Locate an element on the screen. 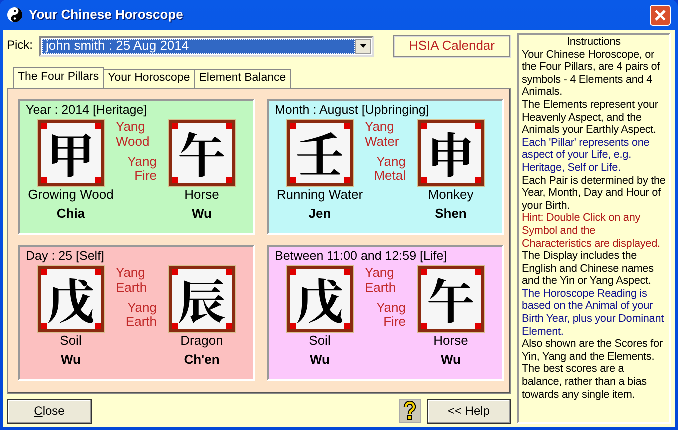 The image size is (678, 430). tab: Element Balance is located at coordinates (243, 78).